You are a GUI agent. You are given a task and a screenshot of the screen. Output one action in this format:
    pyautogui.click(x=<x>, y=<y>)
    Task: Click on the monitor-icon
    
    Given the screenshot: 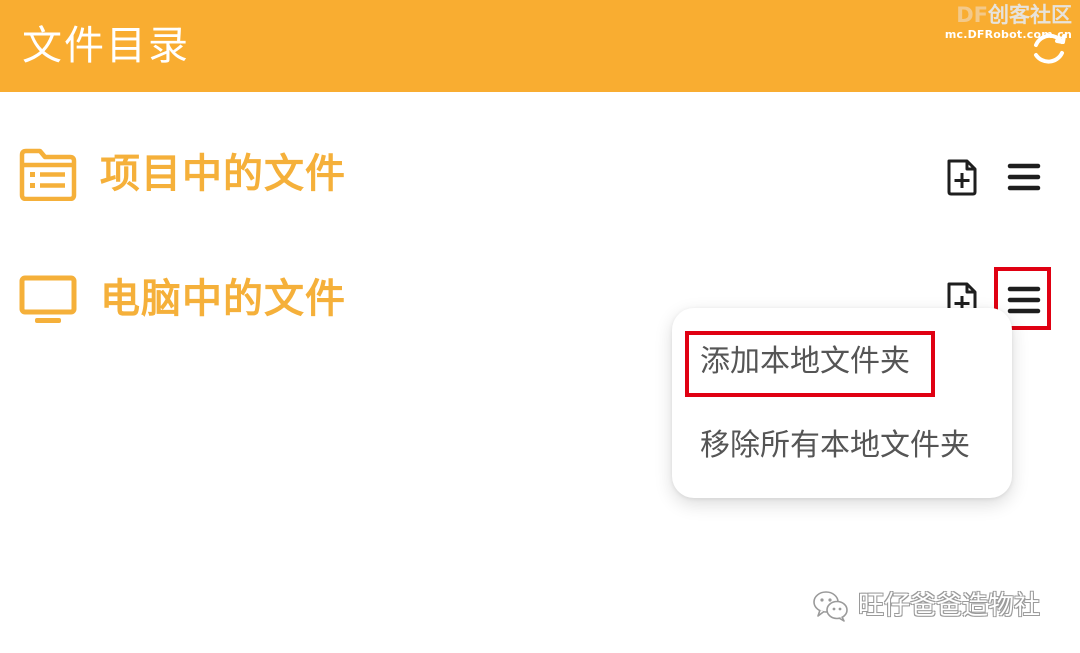 What is the action you would take?
    pyautogui.click(x=48, y=299)
    